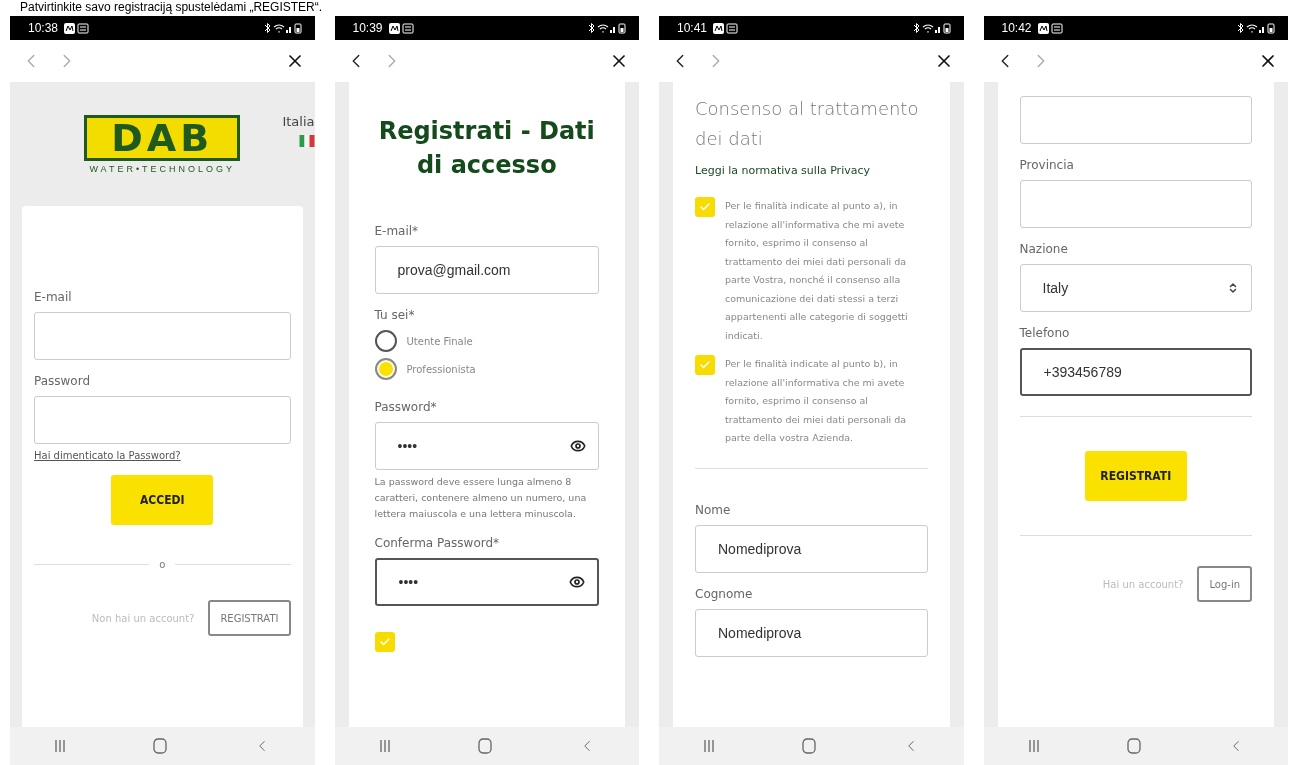 This screenshot has height=765, width=1298. I want to click on dropdown-field: Italy, so click(1135, 288).